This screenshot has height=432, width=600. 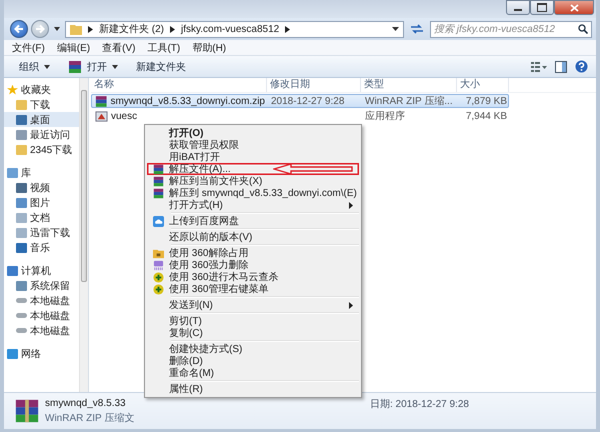 I want to click on menu-item: 编辑(E), so click(x=73, y=47).